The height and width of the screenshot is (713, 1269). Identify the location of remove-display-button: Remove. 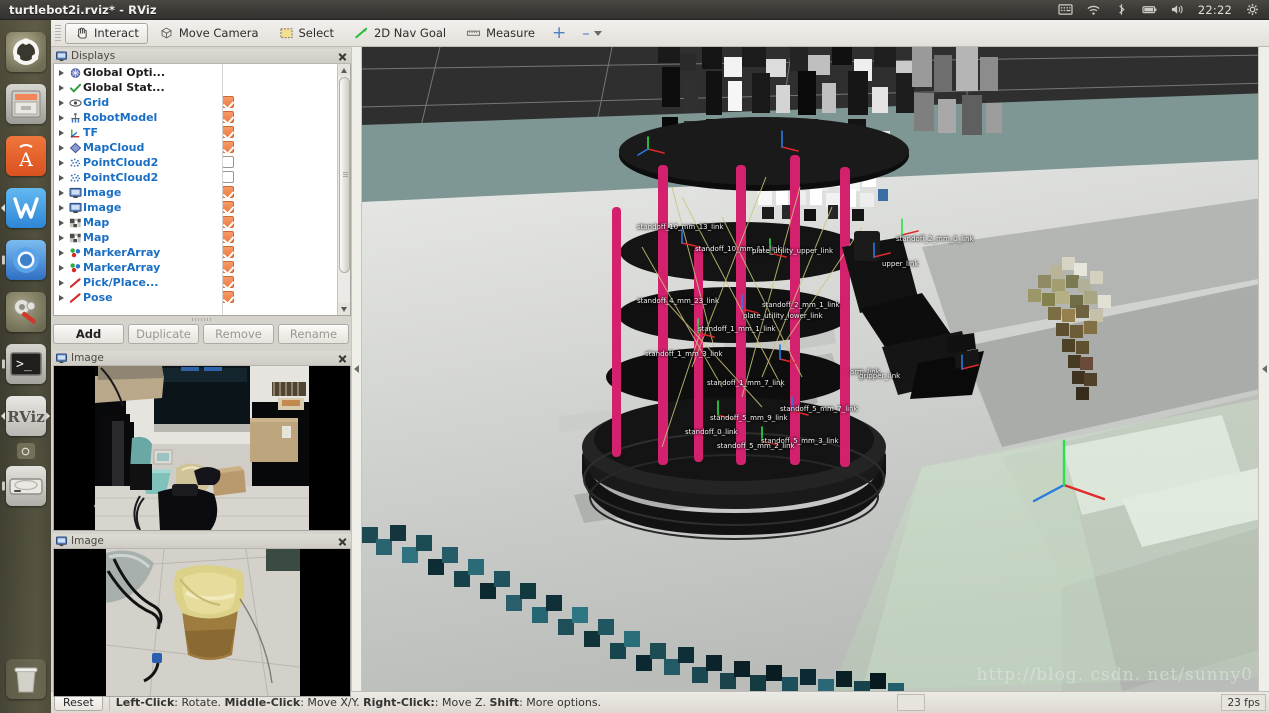
(238, 334).